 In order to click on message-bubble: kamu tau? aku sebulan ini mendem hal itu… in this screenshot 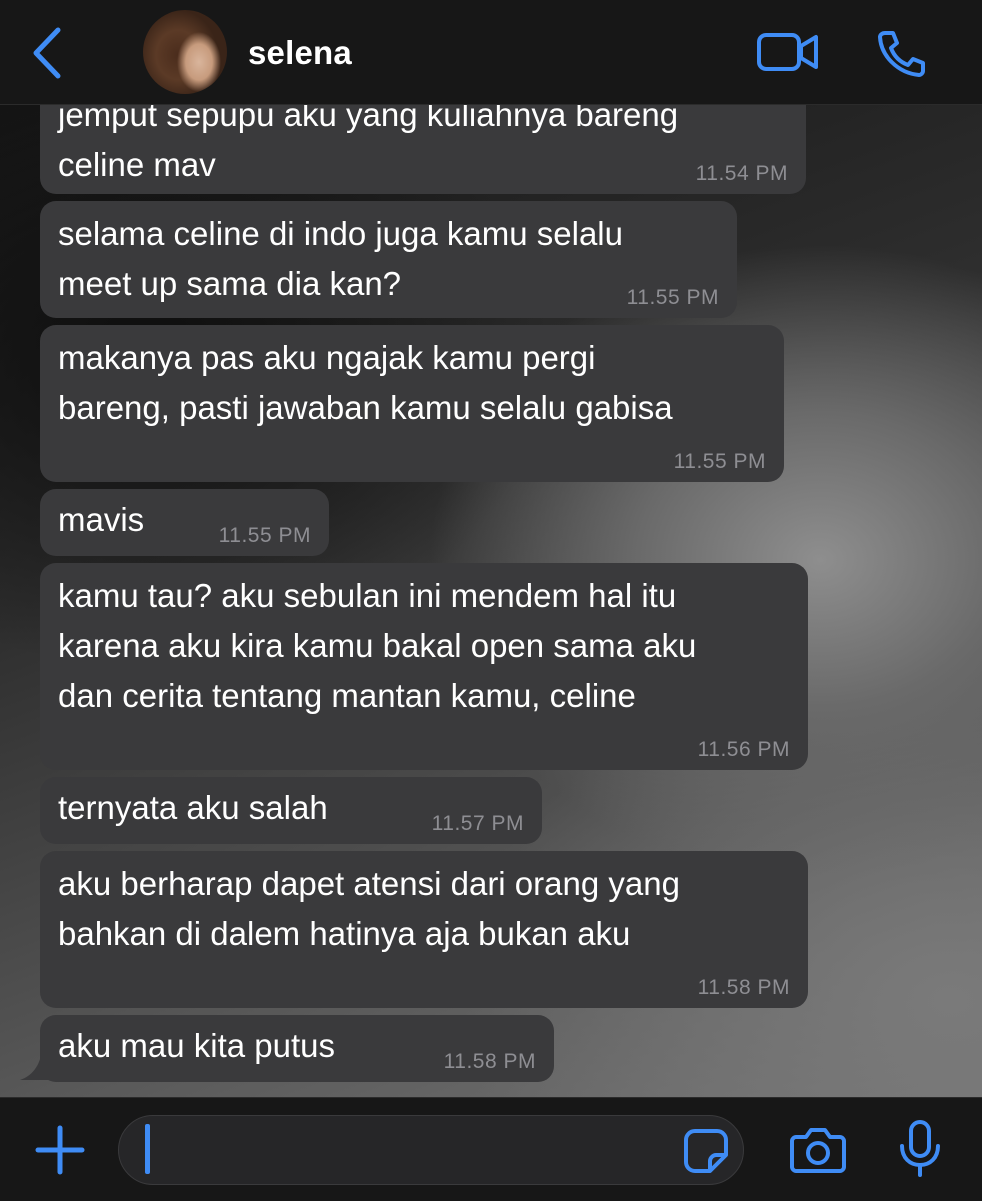, I will do `click(424, 666)`.